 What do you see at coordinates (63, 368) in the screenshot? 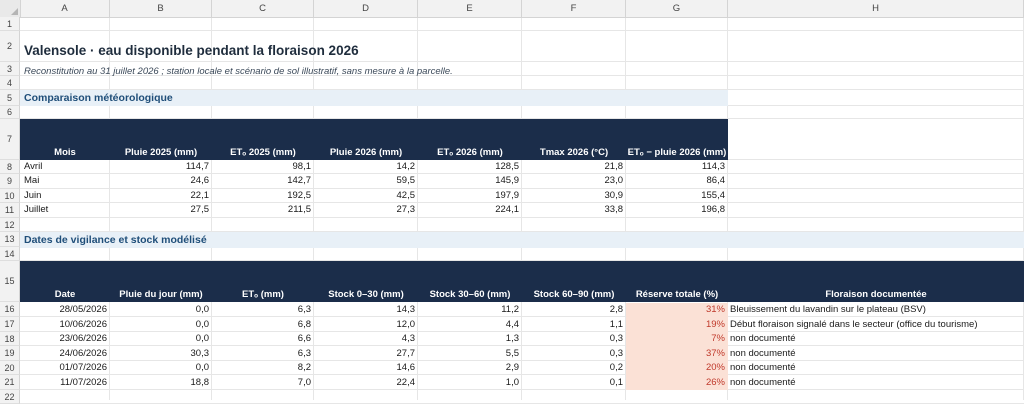
I see `vigilance-date-cell: 01/07/2026` at bounding box center [63, 368].